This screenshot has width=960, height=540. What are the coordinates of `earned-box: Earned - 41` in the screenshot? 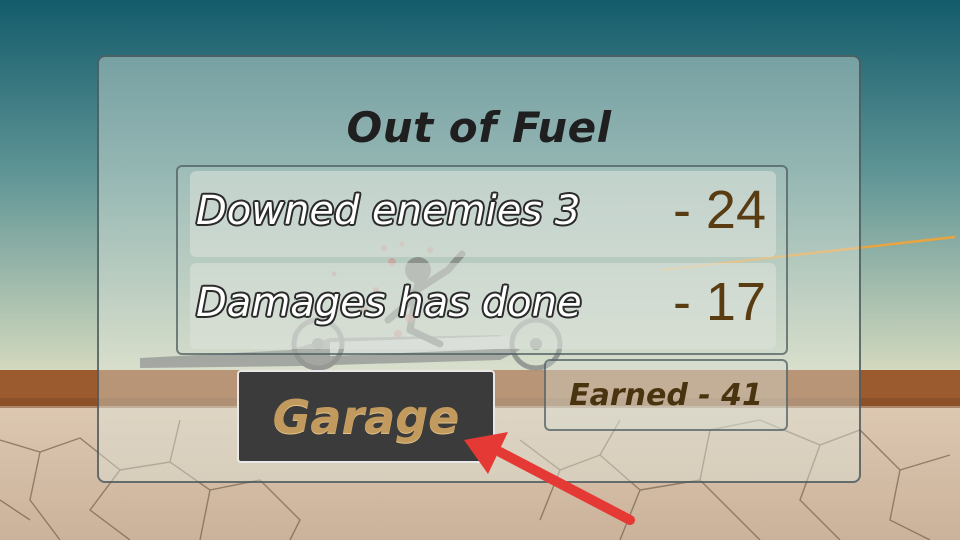 It's located at (666, 395).